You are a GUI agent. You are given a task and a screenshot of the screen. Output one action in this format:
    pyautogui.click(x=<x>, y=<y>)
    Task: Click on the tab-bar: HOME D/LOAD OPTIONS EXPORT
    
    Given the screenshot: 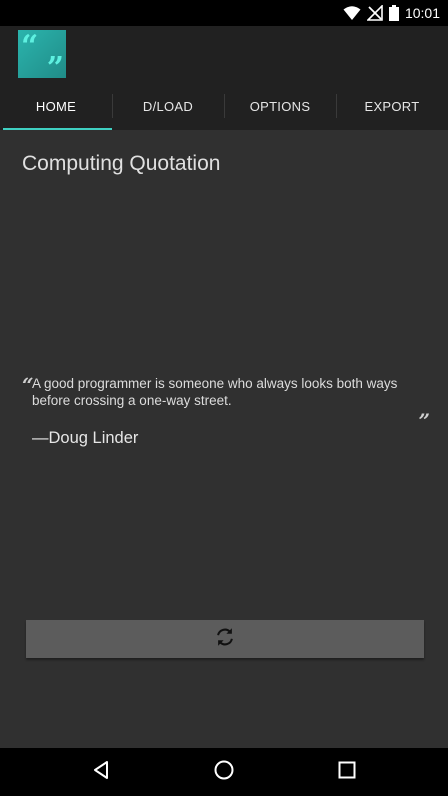 What is the action you would take?
    pyautogui.click(x=224, y=106)
    